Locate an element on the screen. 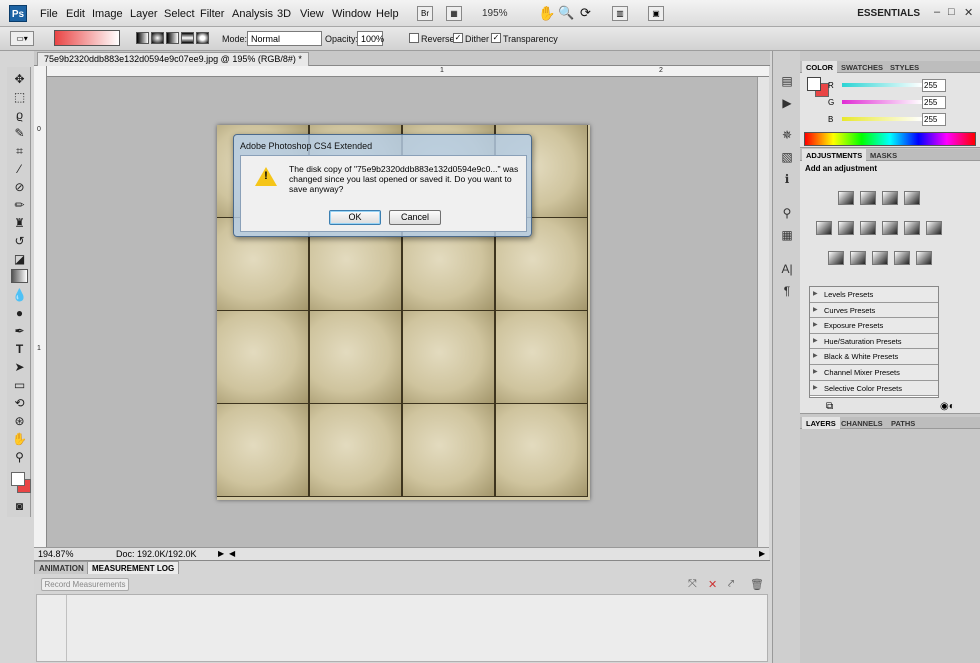 Image resolution: width=980 pixels, height=663 pixels. history-brush-tool-icon: ↺ is located at coordinates (19, 241).